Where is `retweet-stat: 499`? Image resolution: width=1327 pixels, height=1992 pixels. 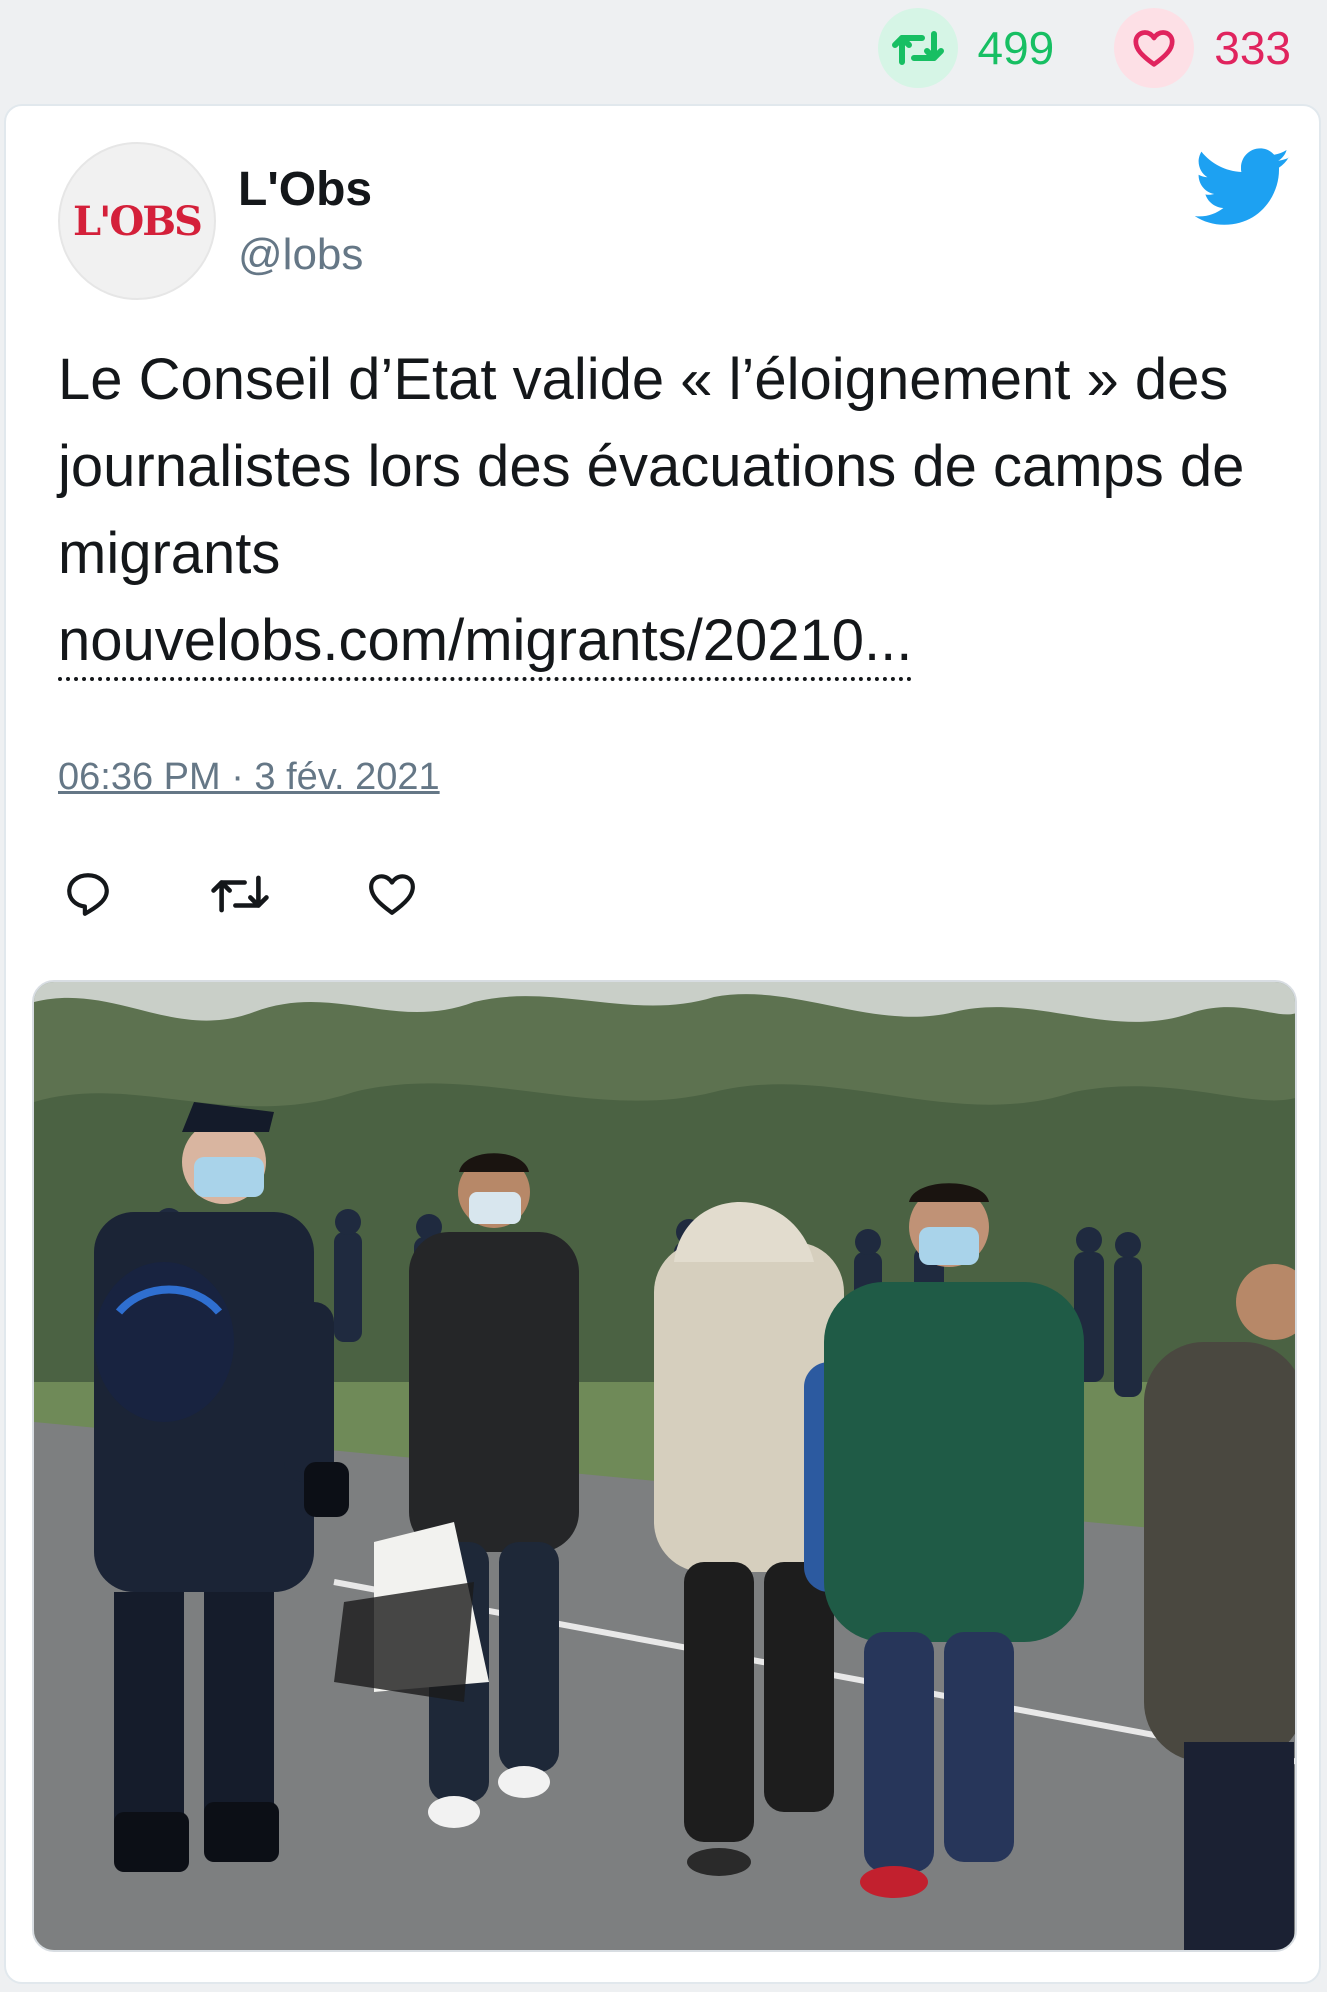 retweet-stat: 499 is located at coordinates (966, 47).